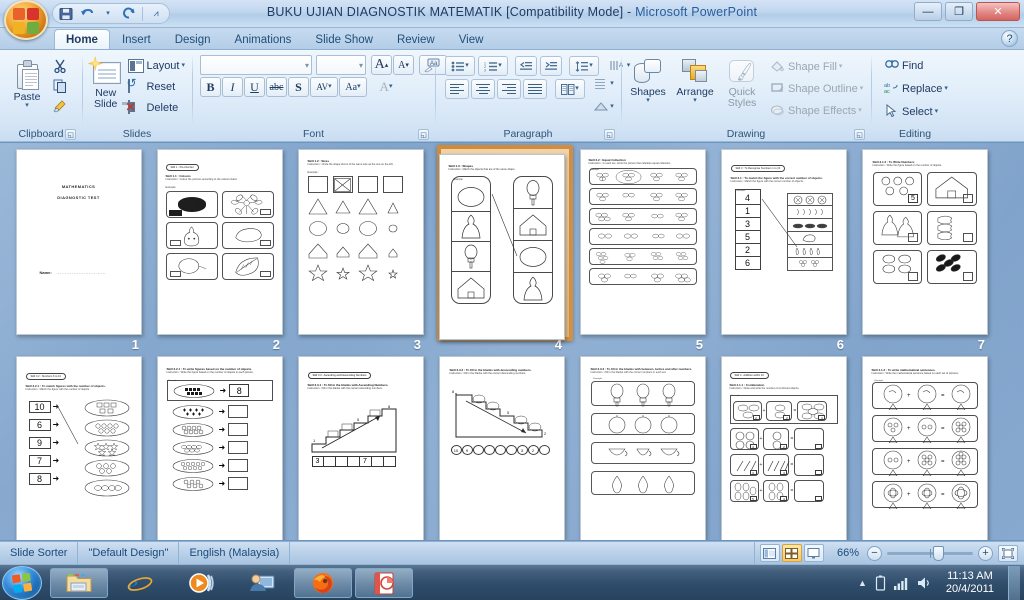  What do you see at coordinates (353, 87) in the screenshot?
I see `change-case-button: Aa ▾` at bounding box center [353, 87].